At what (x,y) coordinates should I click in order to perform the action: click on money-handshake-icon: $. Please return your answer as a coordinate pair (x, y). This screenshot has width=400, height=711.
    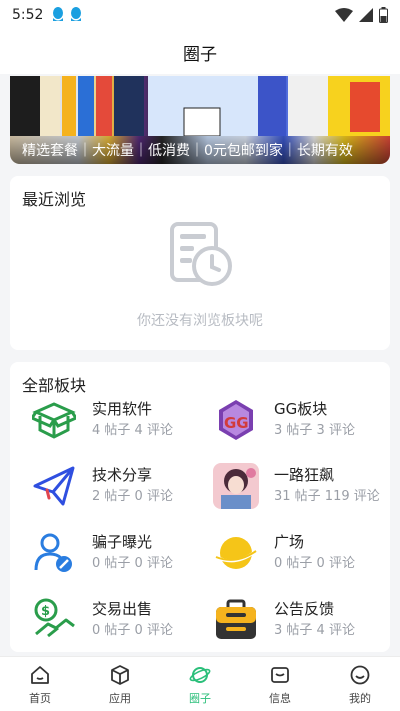
    Looking at the image, I should click on (54, 620).